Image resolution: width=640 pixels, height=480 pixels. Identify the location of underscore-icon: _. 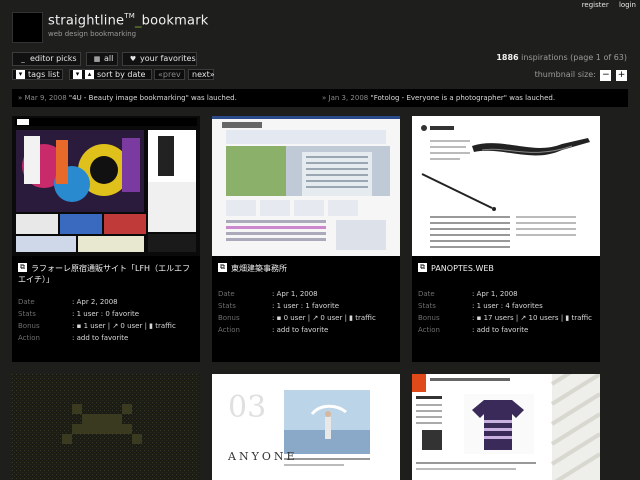
(23, 59).